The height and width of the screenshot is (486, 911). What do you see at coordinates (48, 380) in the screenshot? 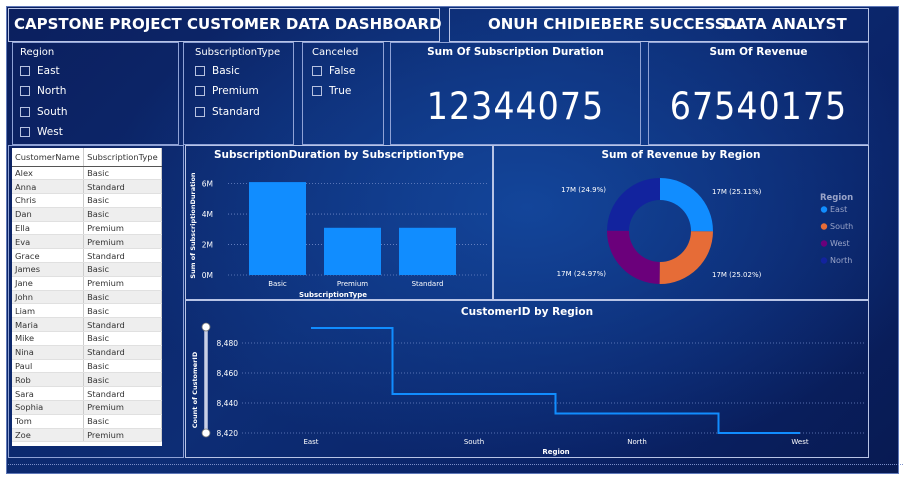
I see `customer-name-cell: Rob` at bounding box center [48, 380].